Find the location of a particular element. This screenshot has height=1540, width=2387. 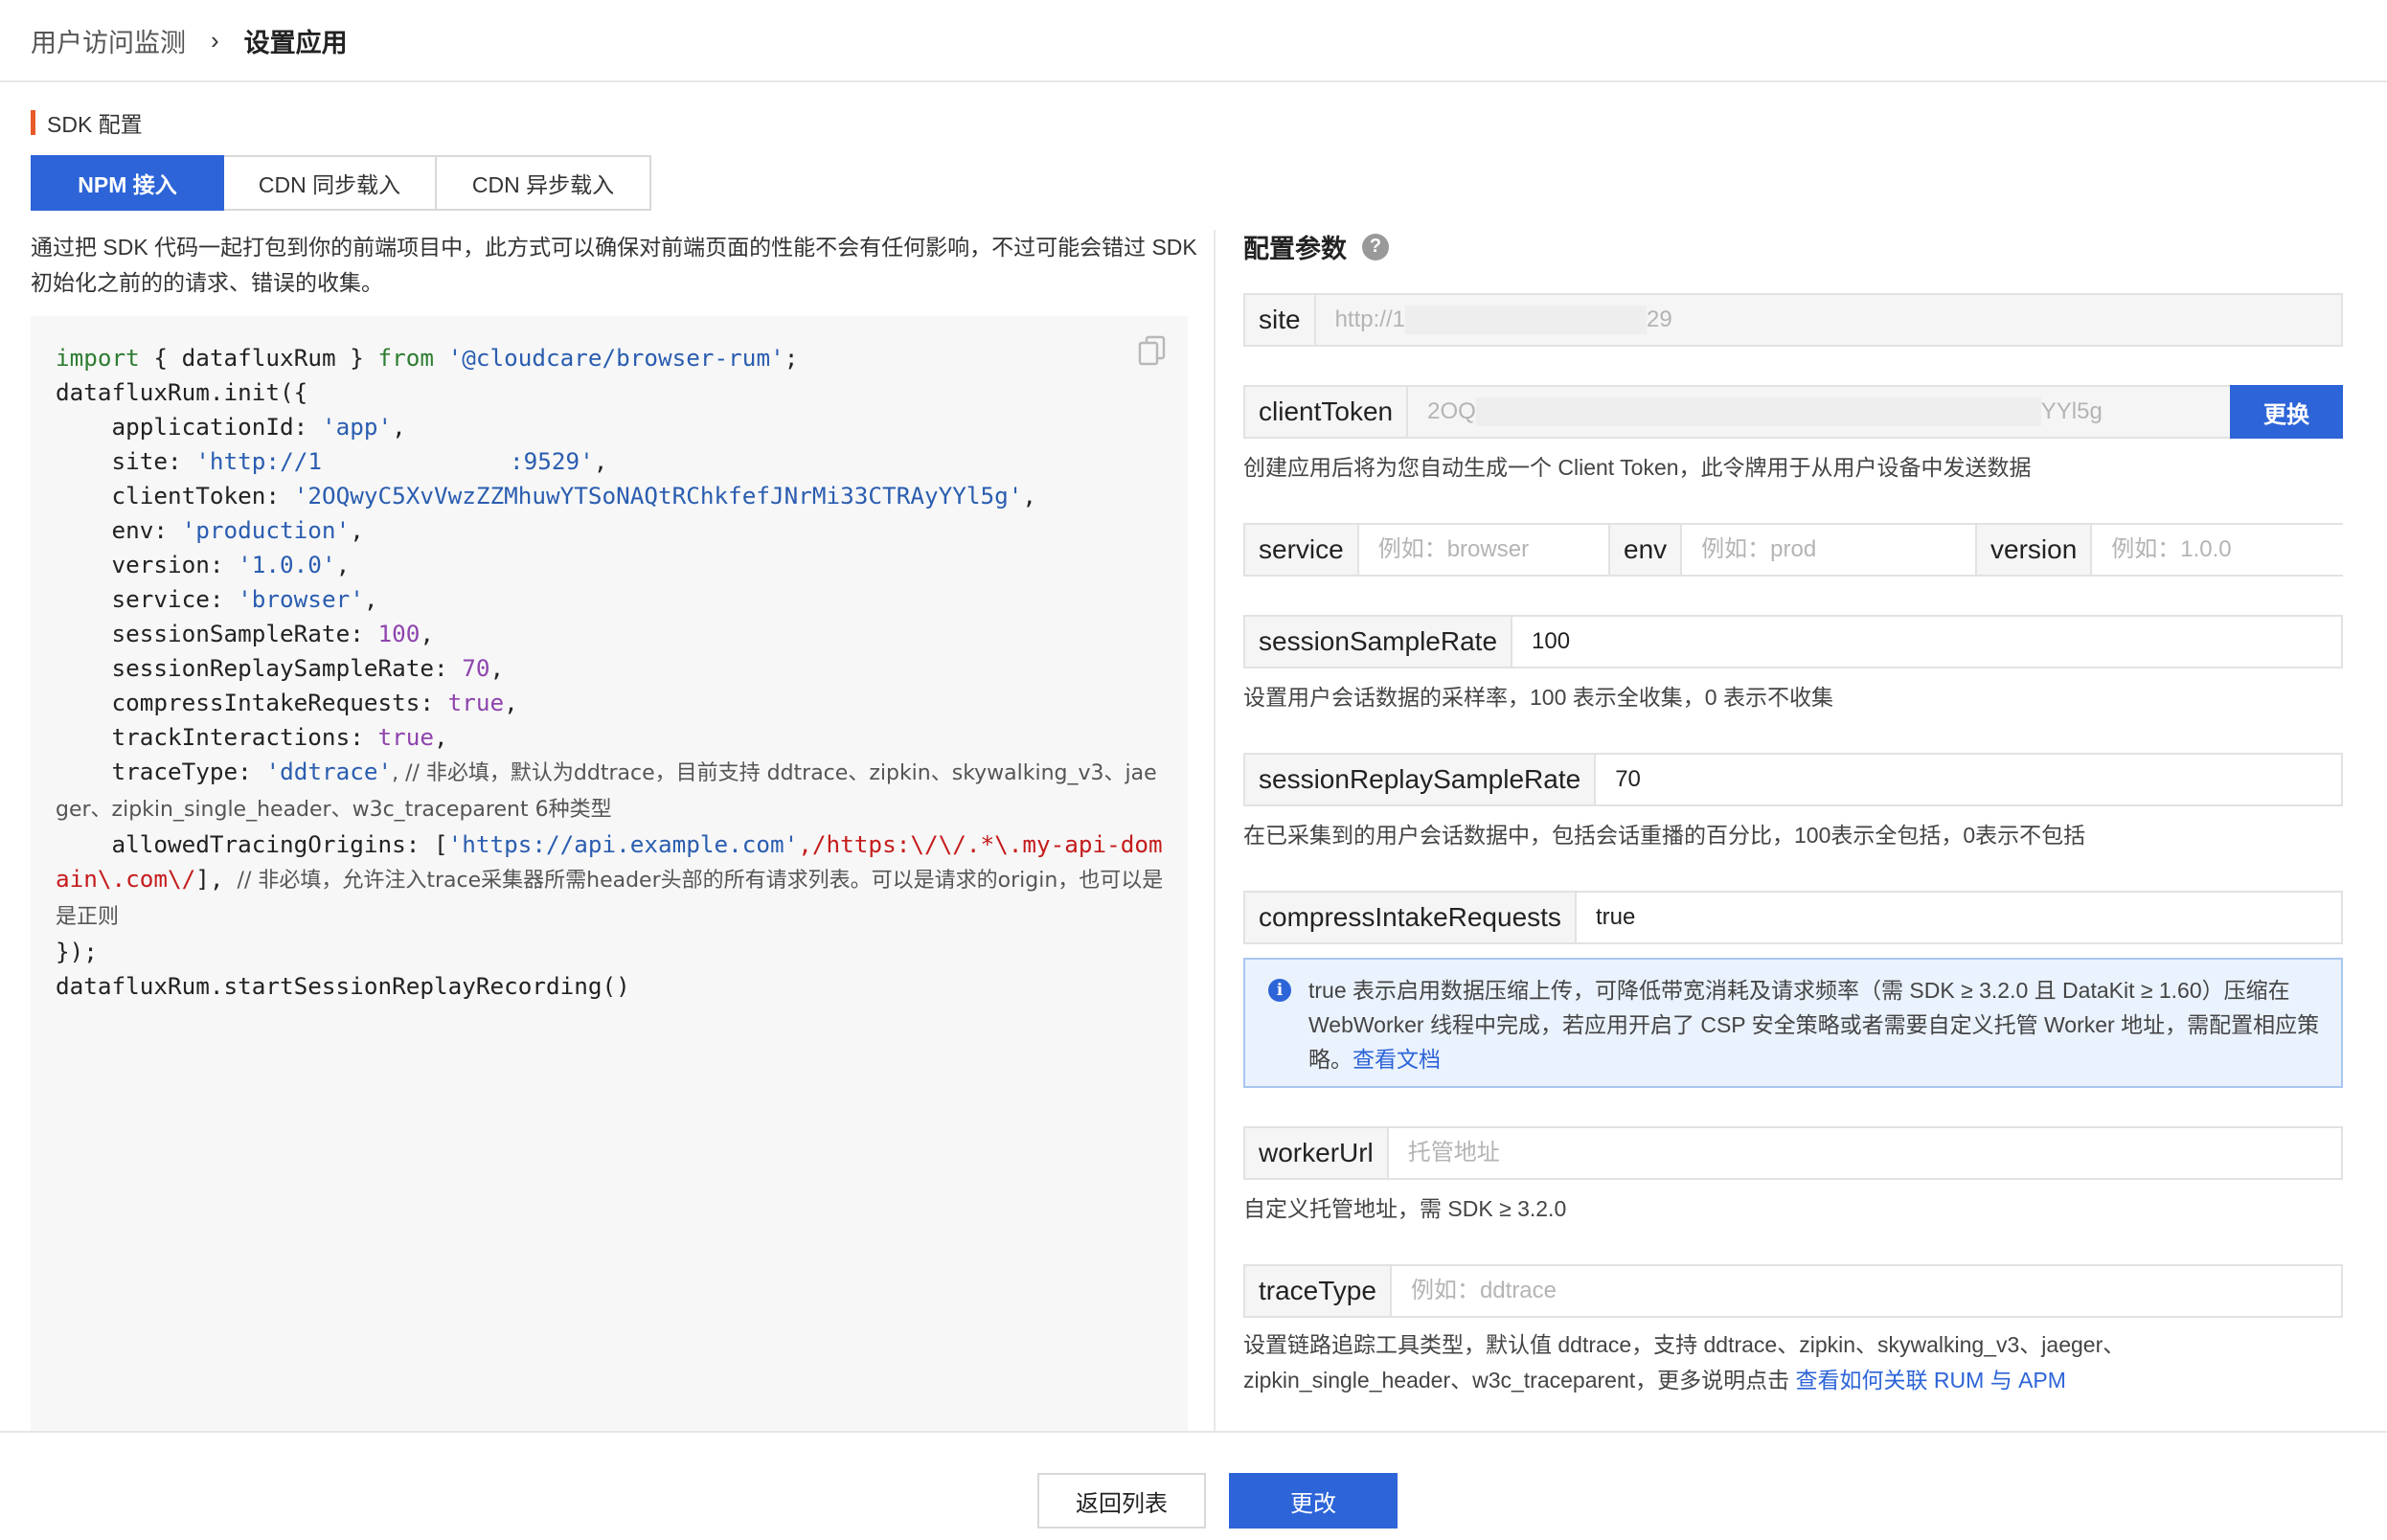

breadcrumb-parent-link: 用户访问监测 is located at coordinates (108, 40).